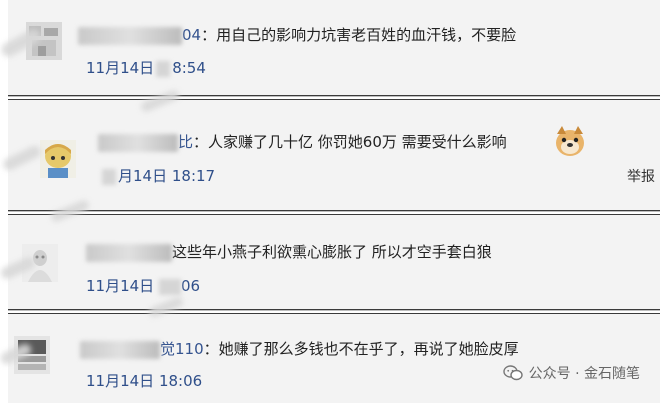 The image size is (660, 403). Describe the element at coordinates (359, 35) in the screenshot. I see `comment-text: ：用自己的影响力坑害老百姓的血汗钱，不要脸` at that location.